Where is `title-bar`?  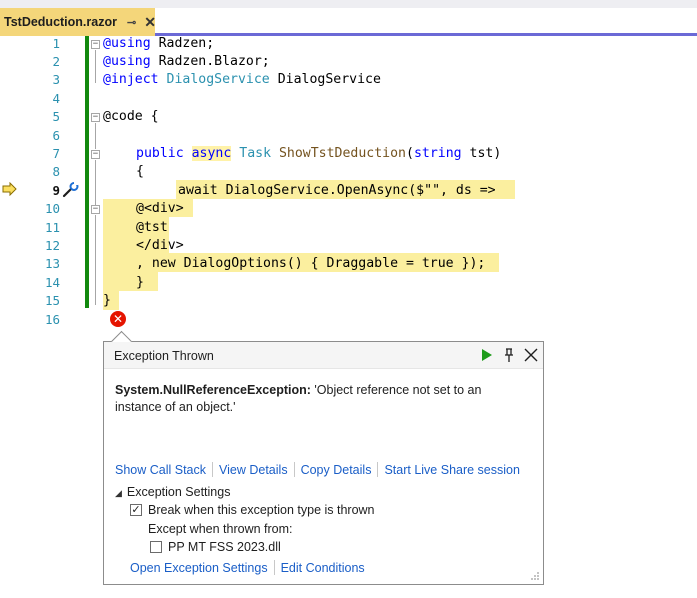 title-bar is located at coordinates (348, 4).